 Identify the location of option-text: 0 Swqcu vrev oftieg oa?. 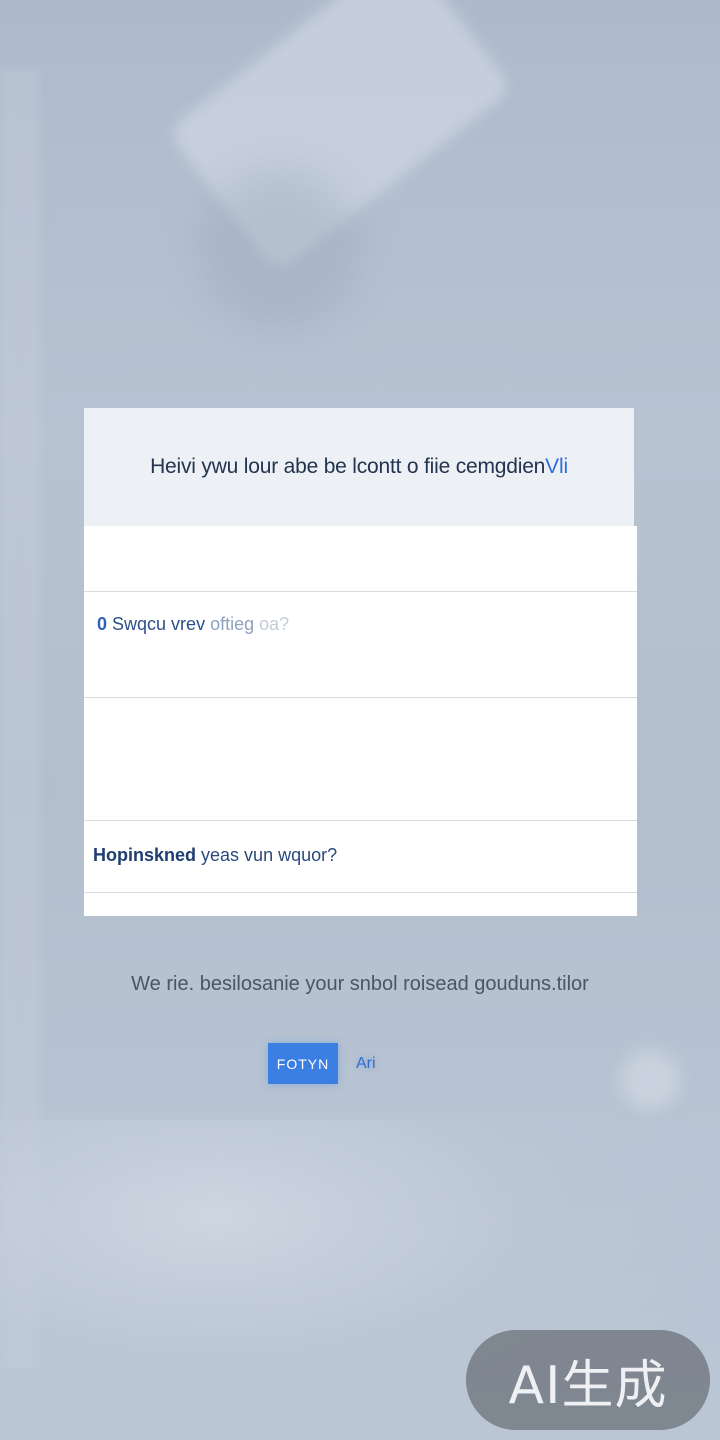
(193, 624).